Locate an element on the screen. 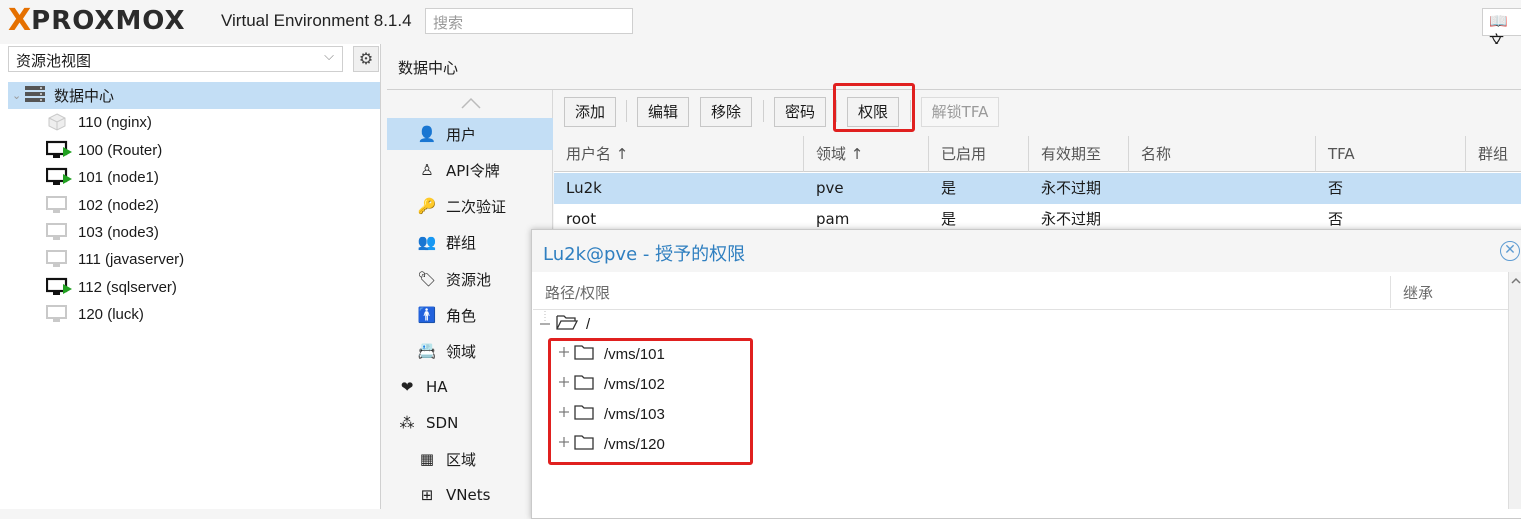 This screenshot has height=519, width=1521. sitemap-icon: ⊞ is located at coordinates (427, 495).